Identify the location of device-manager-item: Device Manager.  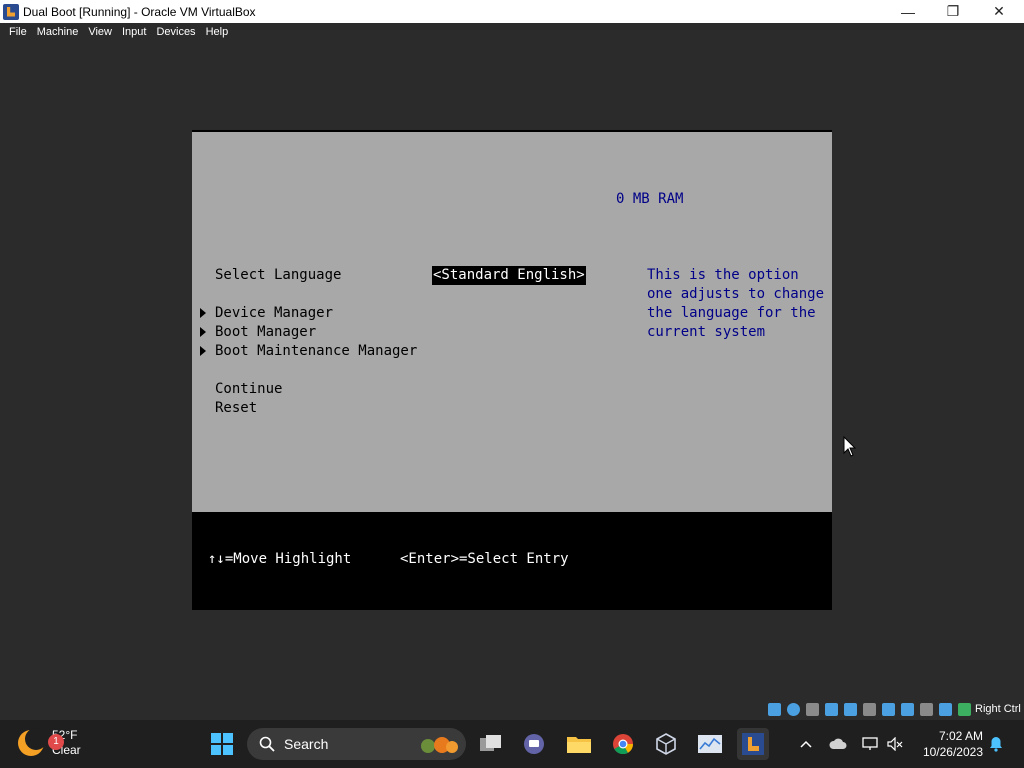
(274, 313).